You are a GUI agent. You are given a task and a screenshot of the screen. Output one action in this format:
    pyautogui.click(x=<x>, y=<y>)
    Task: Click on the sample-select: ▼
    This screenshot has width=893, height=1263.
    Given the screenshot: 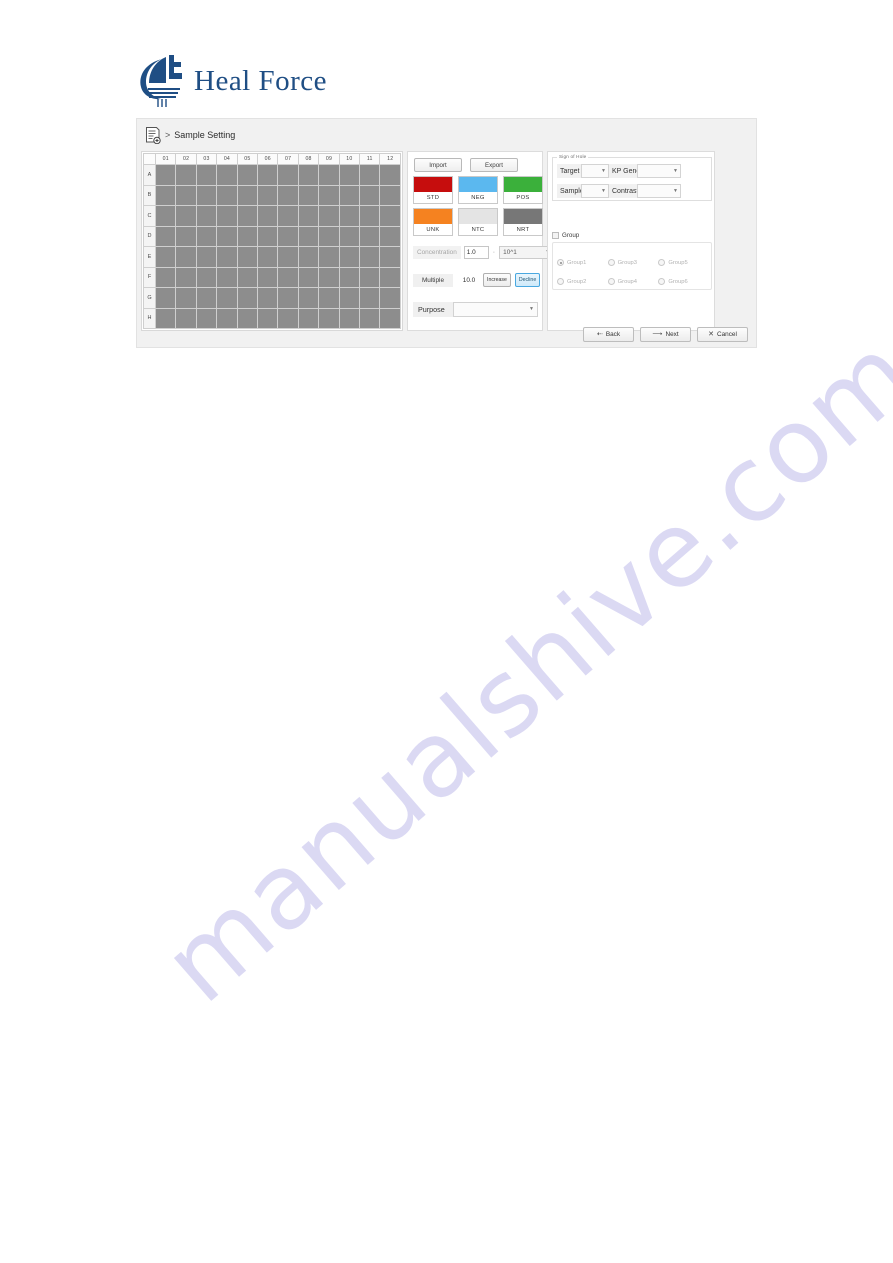 What is the action you would take?
    pyautogui.click(x=595, y=191)
    